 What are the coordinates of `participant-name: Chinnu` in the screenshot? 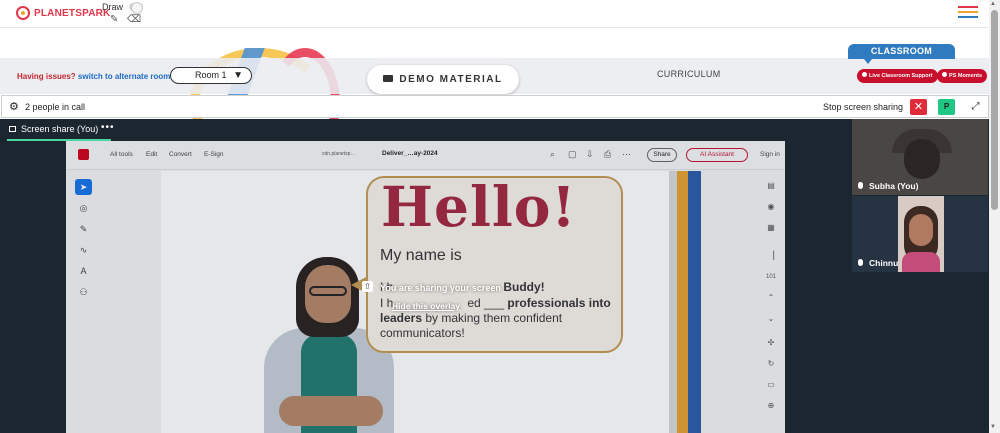 It's located at (878, 263).